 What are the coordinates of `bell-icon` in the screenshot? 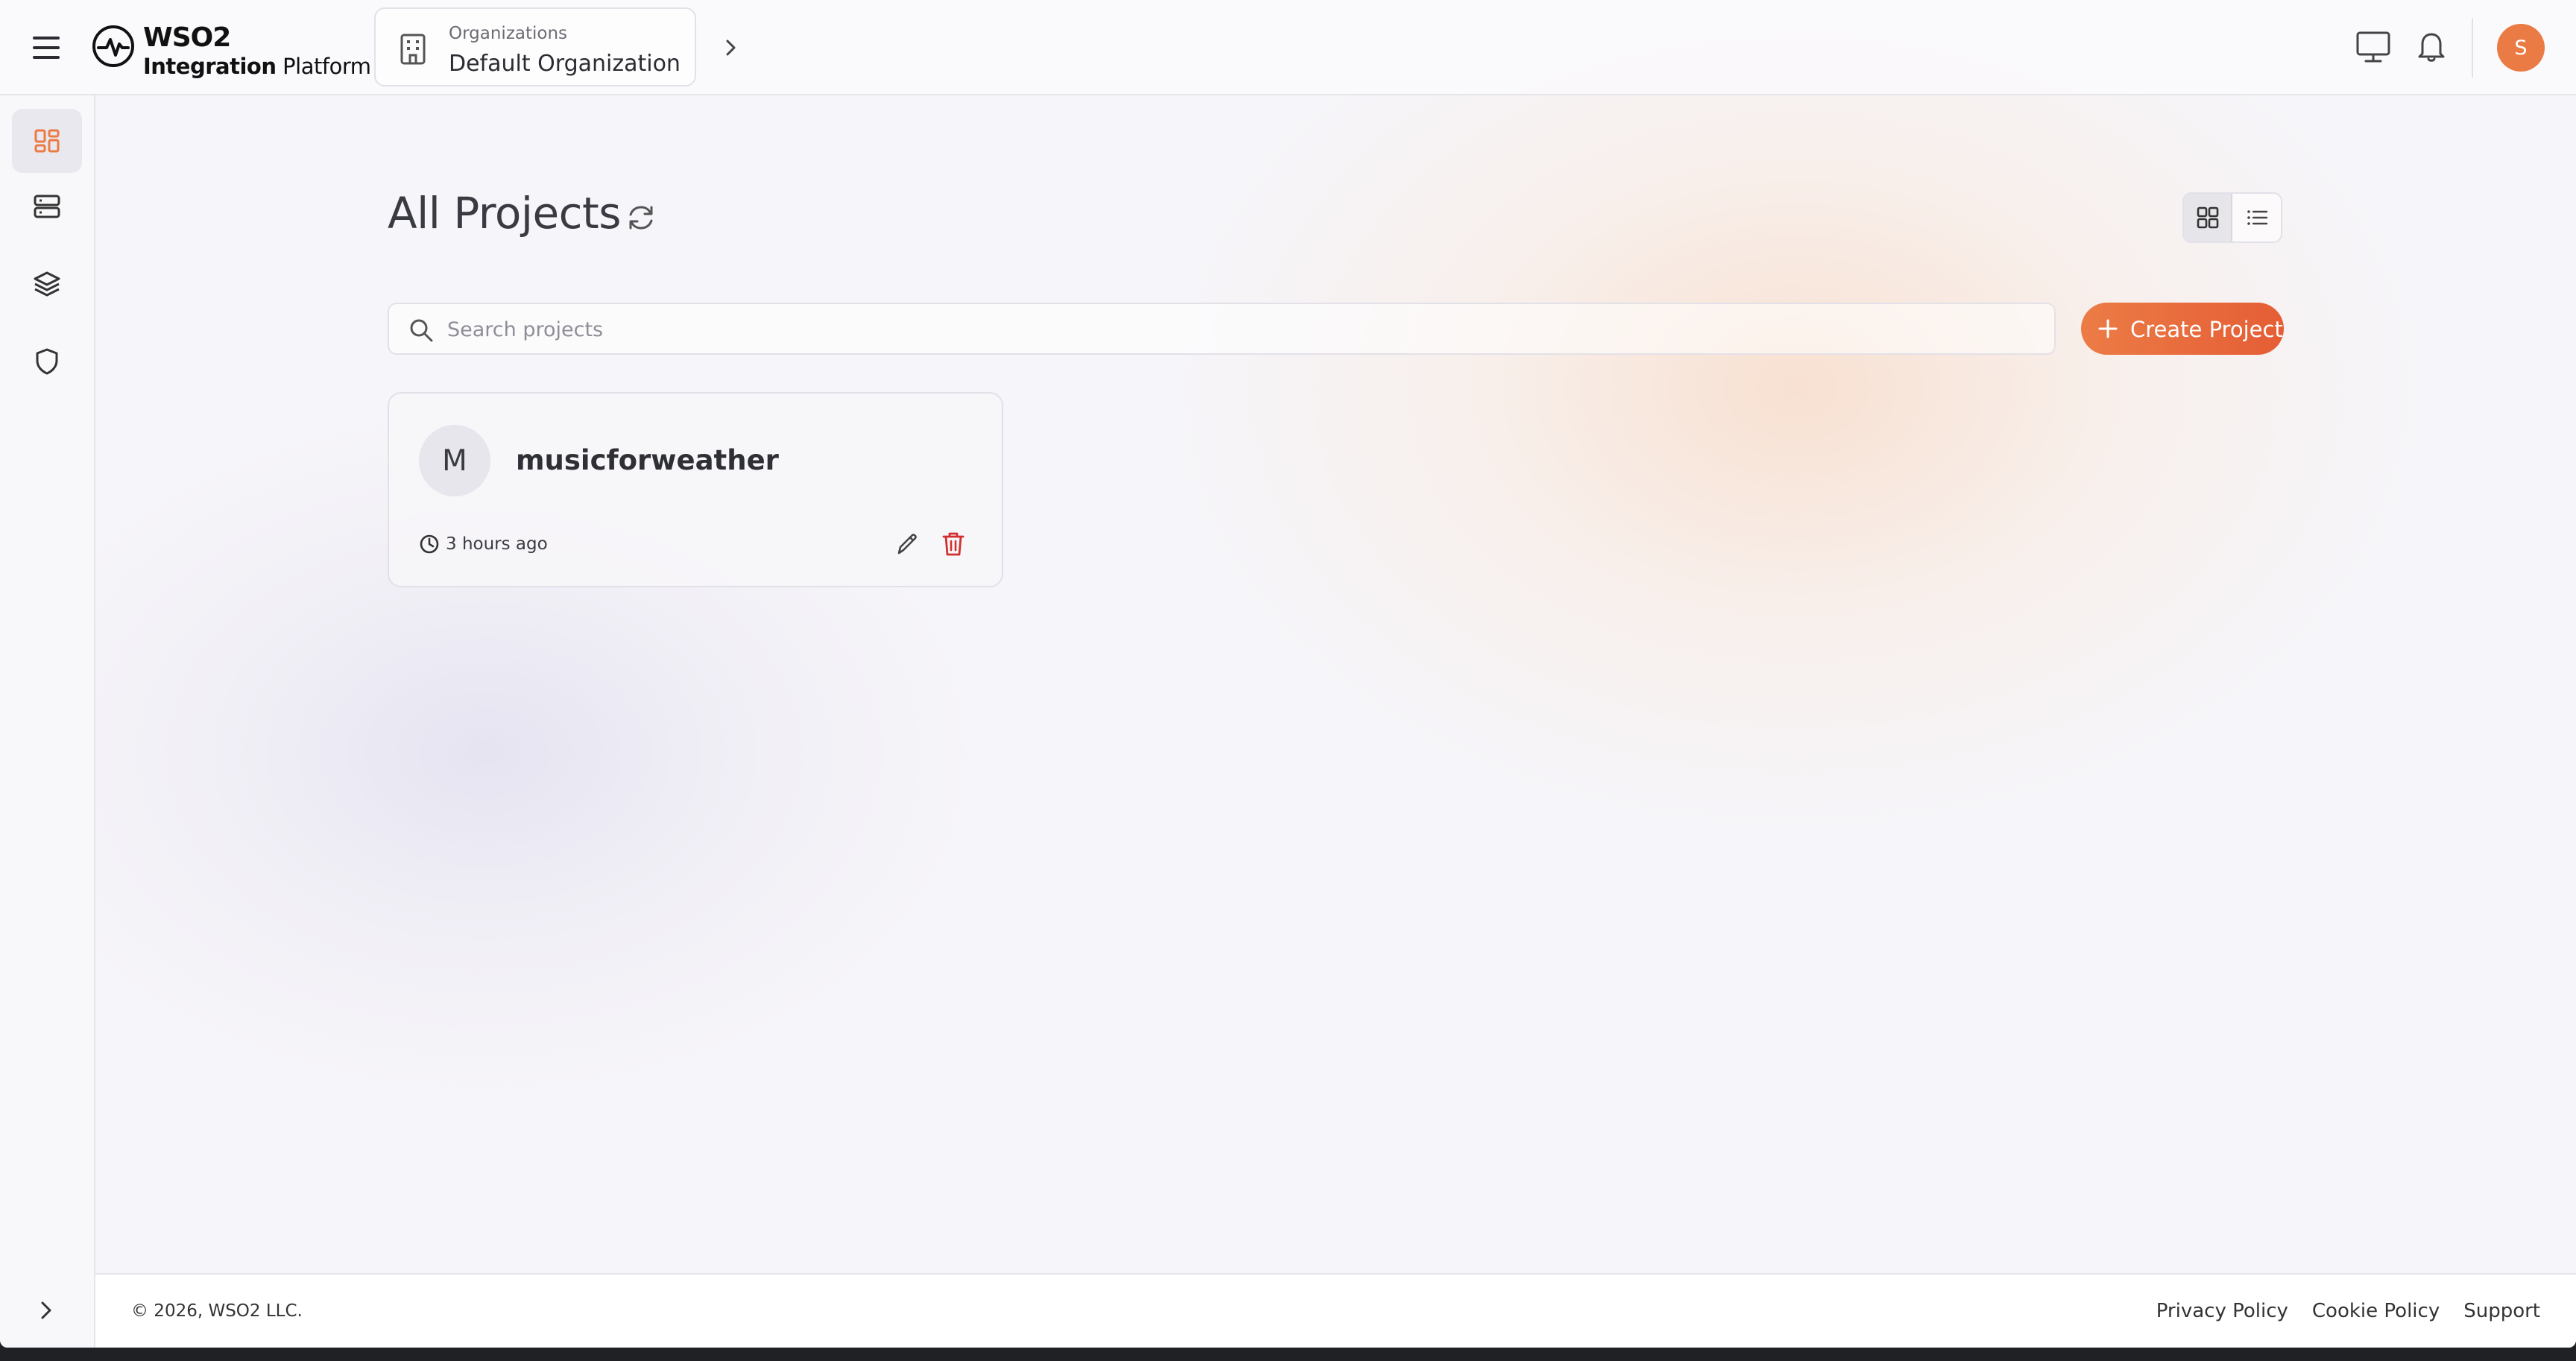 It's located at (2431, 47).